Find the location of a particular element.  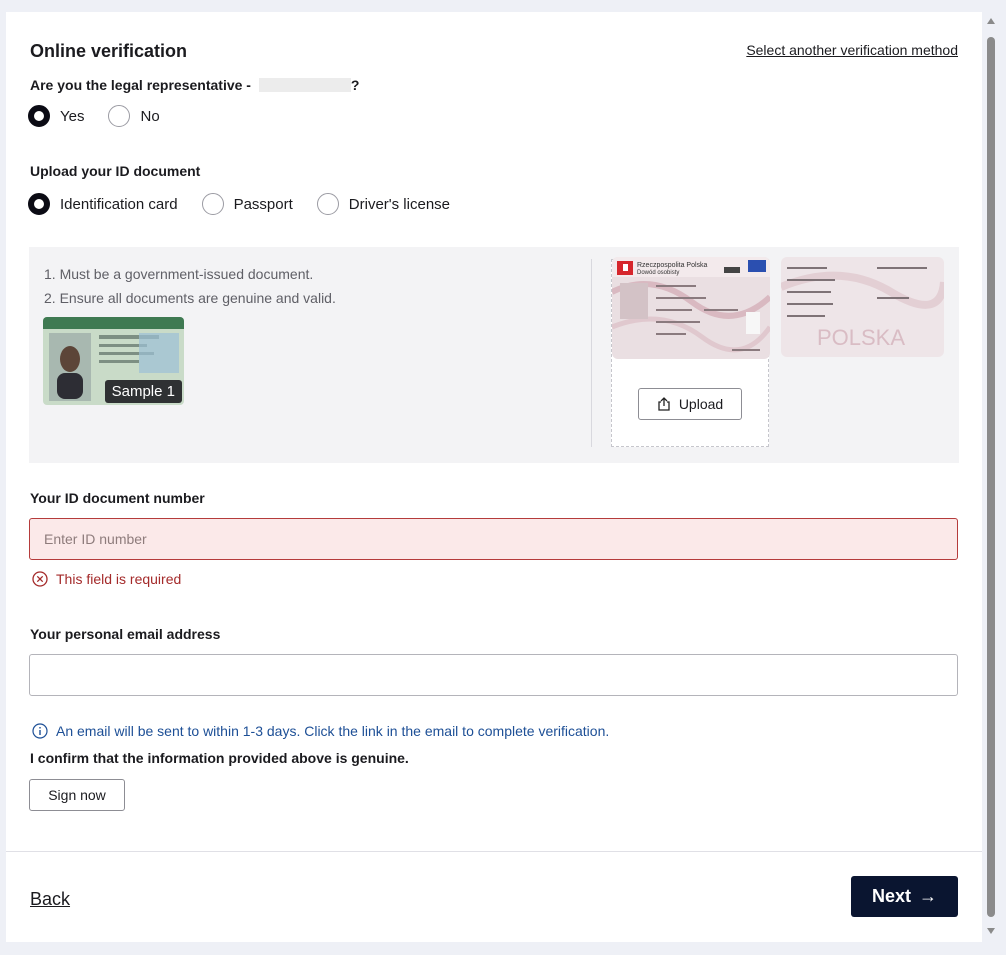

radio-no-label: No is located at coordinates (150, 116).